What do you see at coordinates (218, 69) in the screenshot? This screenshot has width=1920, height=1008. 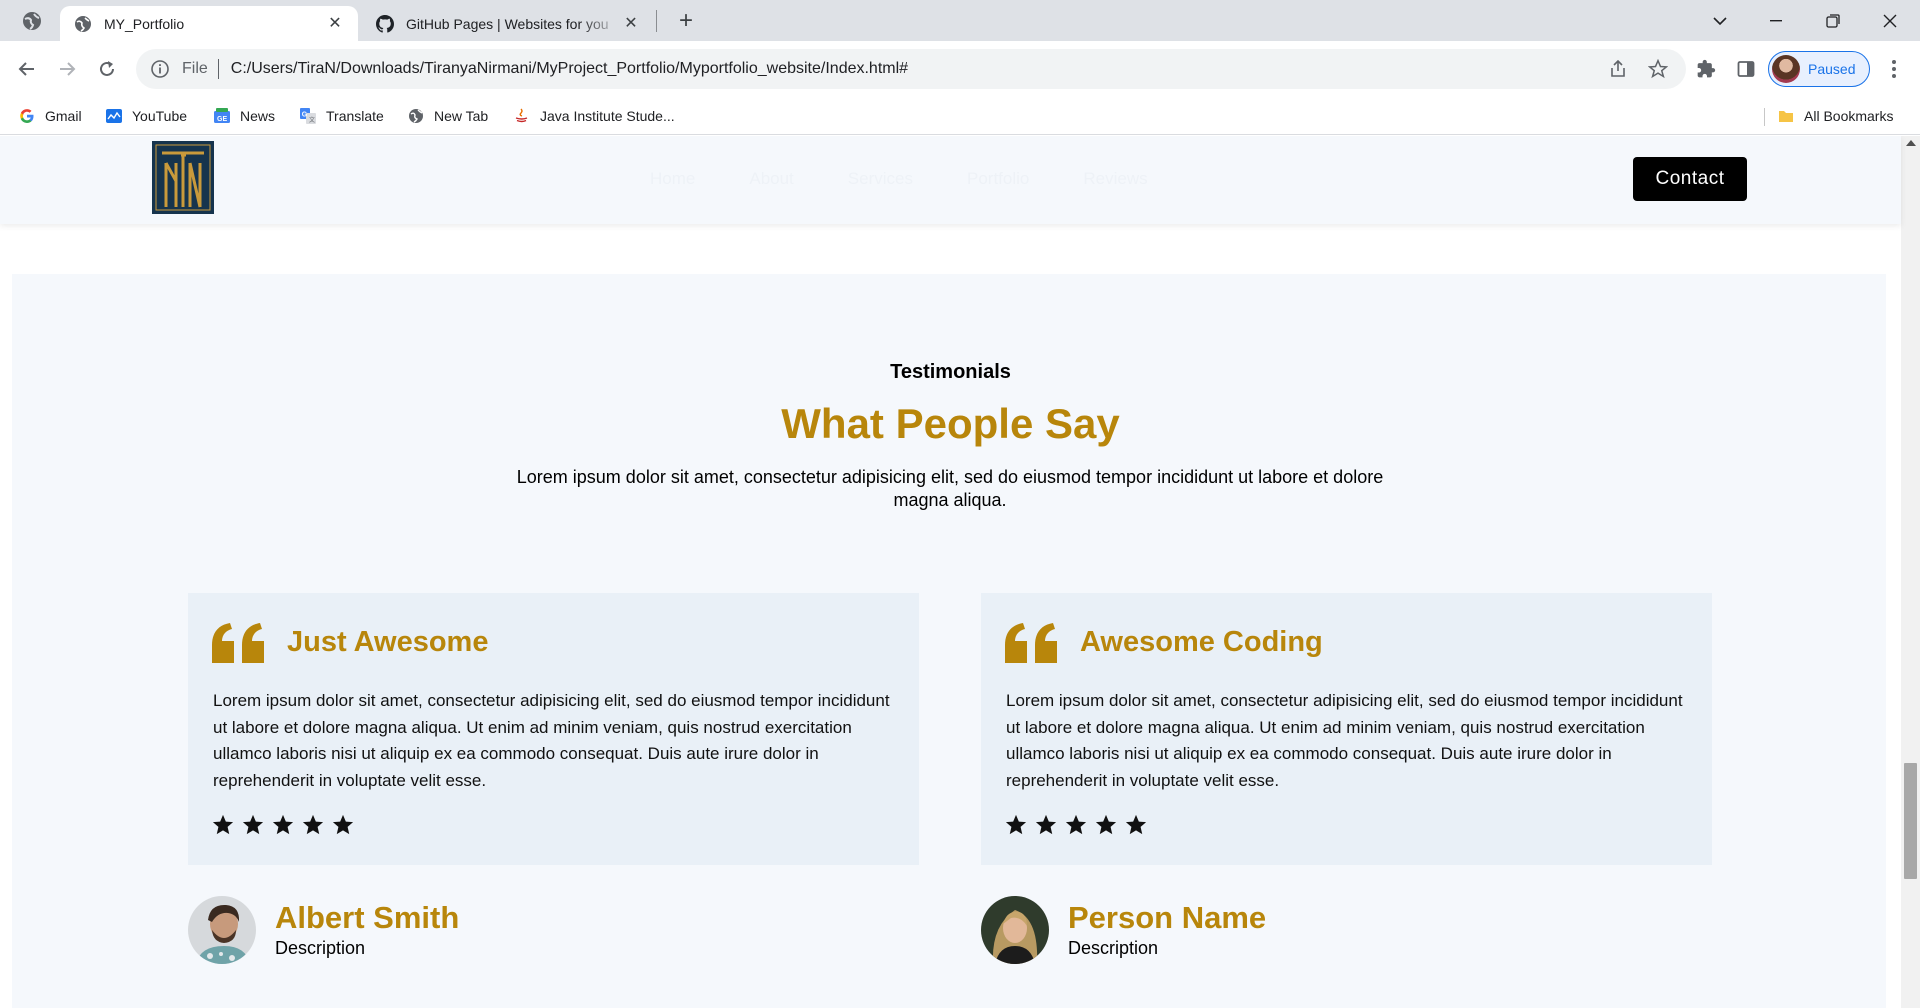 I see `address-divider` at bounding box center [218, 69].